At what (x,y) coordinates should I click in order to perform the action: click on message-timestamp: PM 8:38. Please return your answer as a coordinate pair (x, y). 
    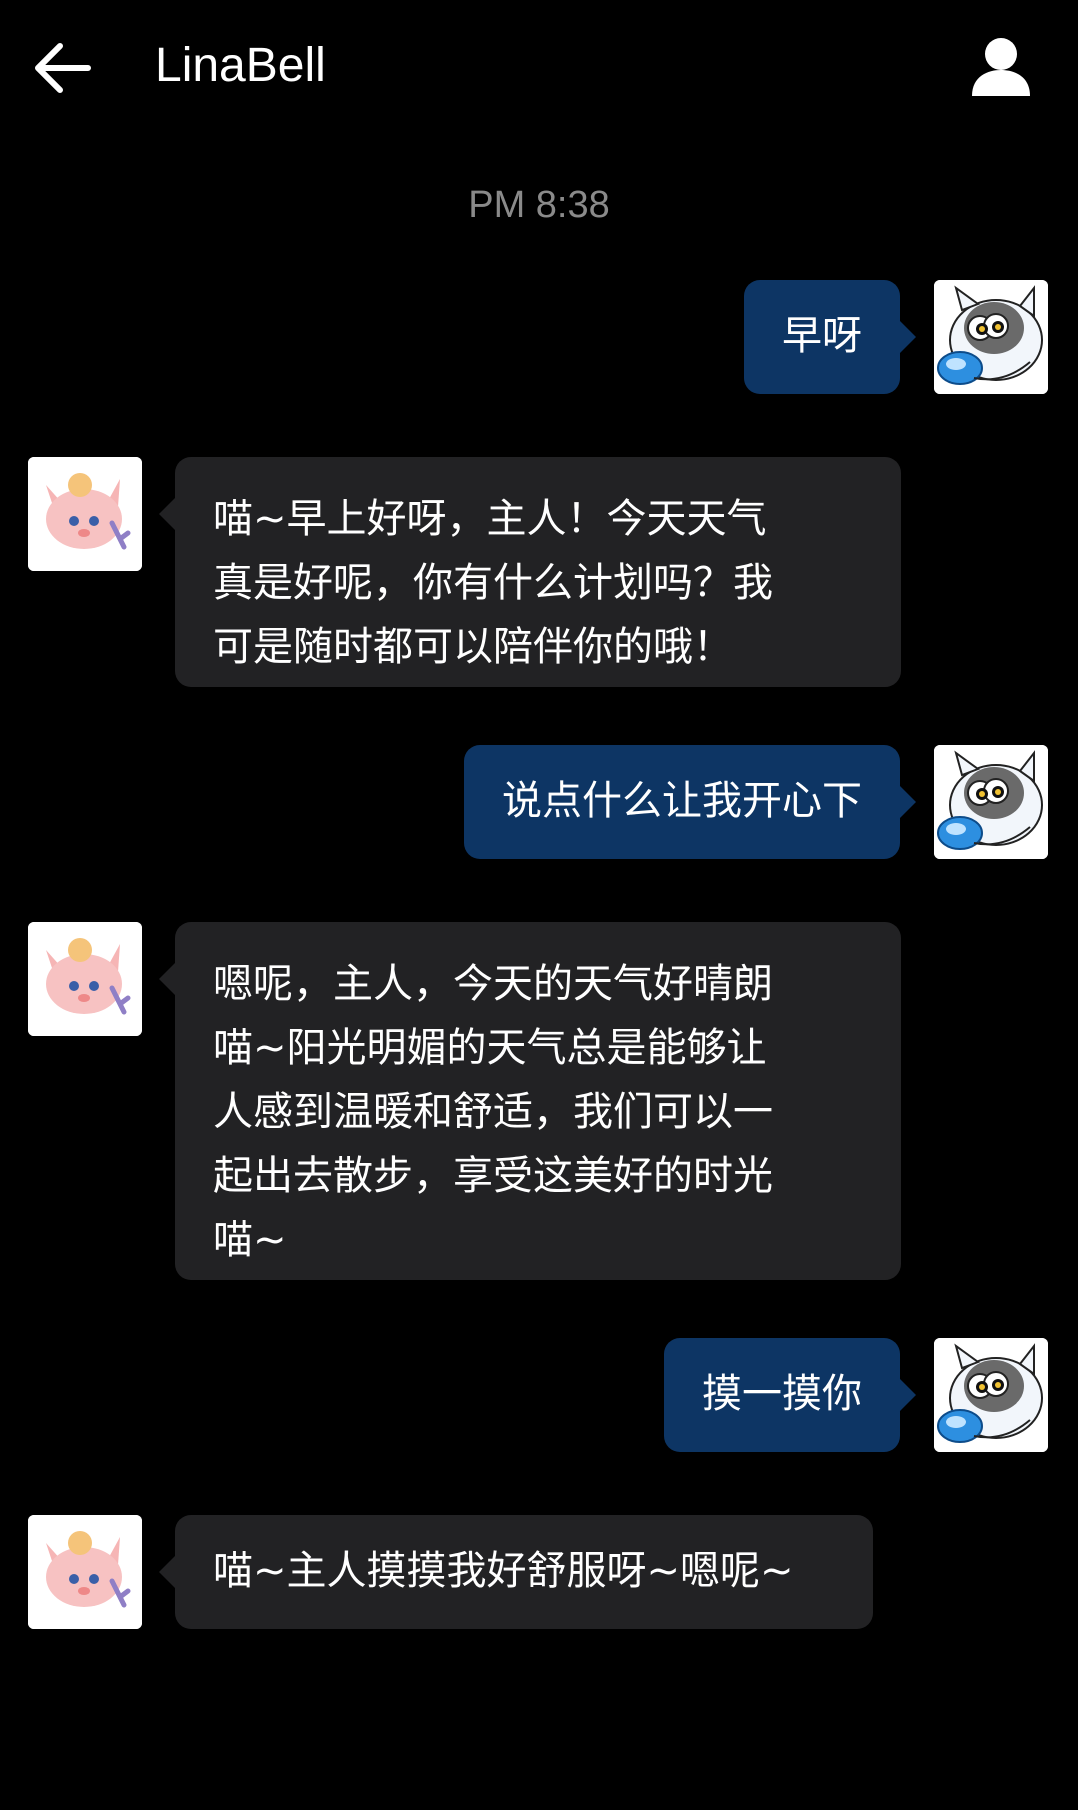
    Looking at the image, I should click on (539, 205).